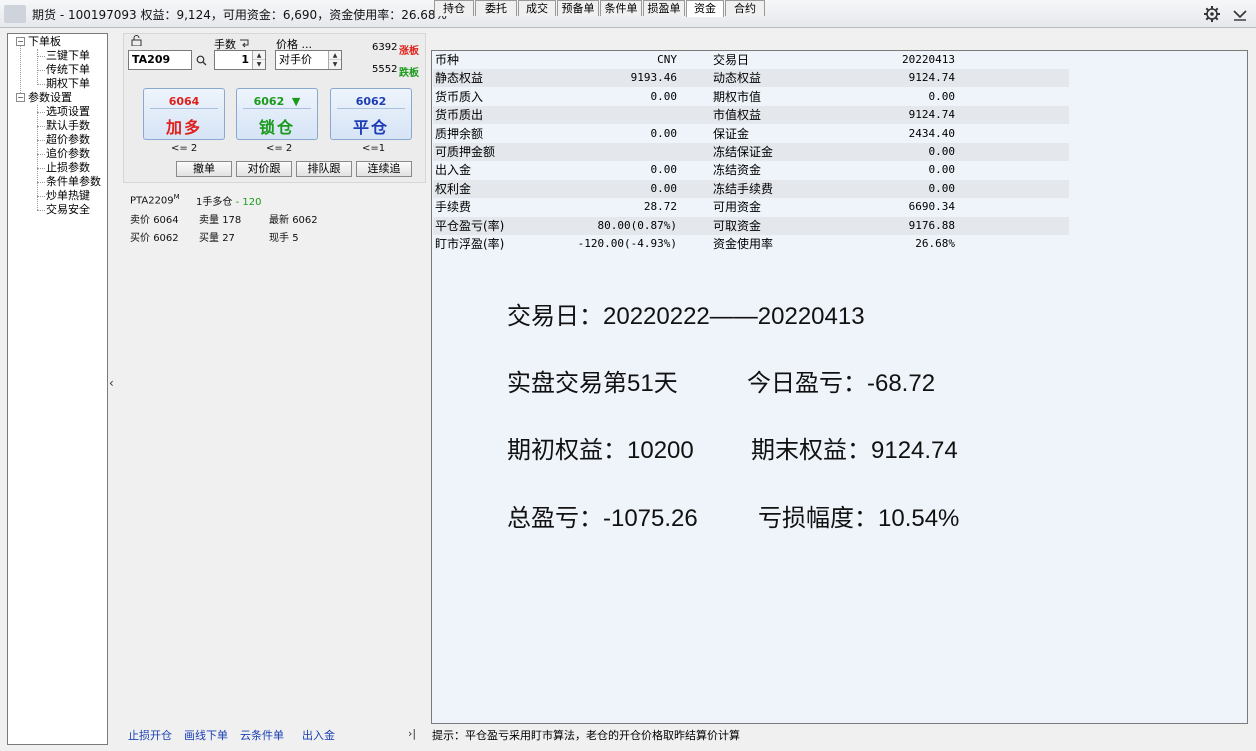 The height and width of the screenshot is (751, 1256). Describe the element at coordinates (751, 134) in the screenshot. I see `table-row: 质押余额 0.00 保证金 2434.40` at that location.